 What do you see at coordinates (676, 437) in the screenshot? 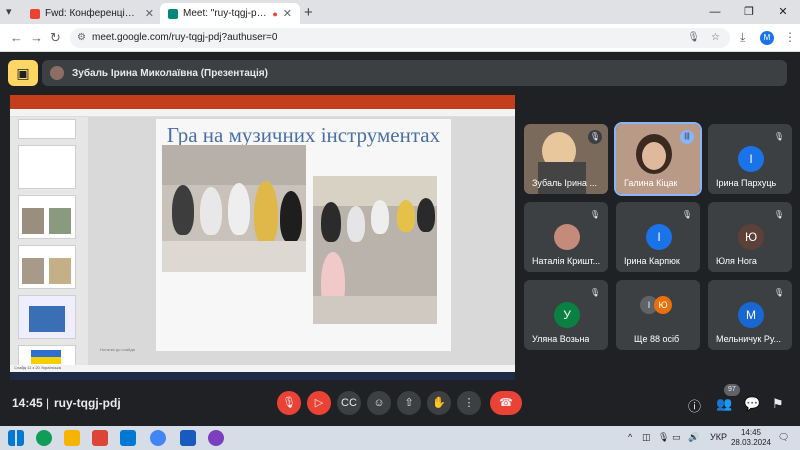
I see `network-icon: ▭` at bounding box center [676, 437].